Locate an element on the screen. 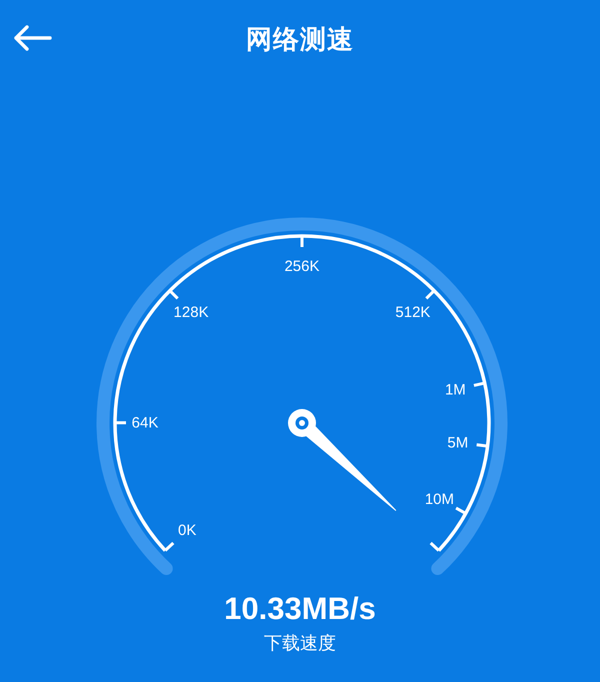  tick-label: 1M is located at coordinates (455, 389).